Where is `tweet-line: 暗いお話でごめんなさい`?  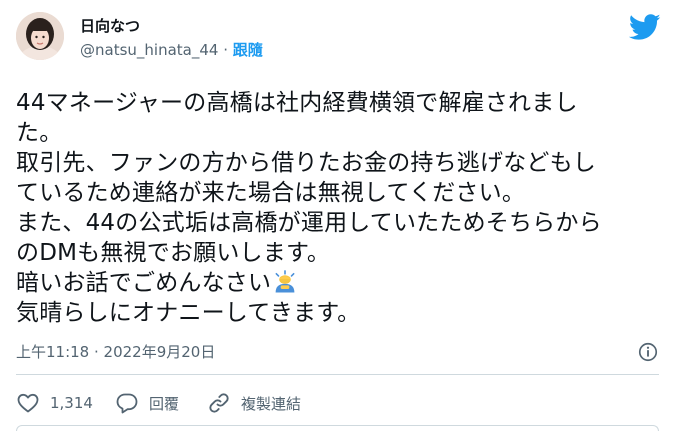 tweet-line: 暗いお話でごめんなさい is located at coordinates (144, 283).